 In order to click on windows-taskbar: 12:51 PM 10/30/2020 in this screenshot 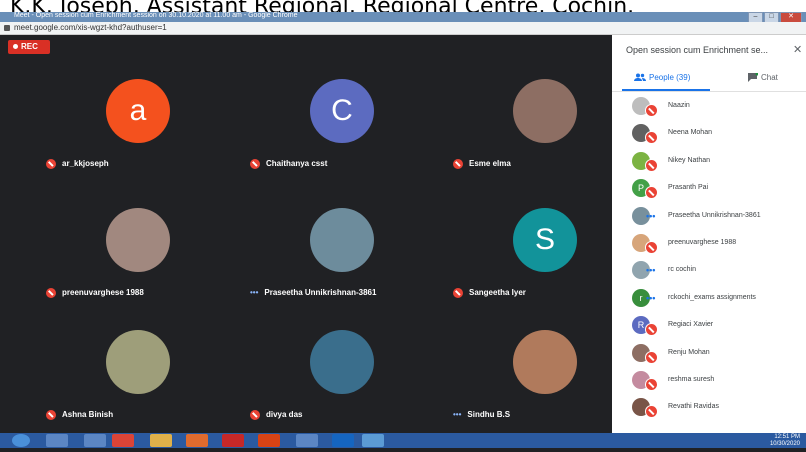, I will do `click(403, 440)`.